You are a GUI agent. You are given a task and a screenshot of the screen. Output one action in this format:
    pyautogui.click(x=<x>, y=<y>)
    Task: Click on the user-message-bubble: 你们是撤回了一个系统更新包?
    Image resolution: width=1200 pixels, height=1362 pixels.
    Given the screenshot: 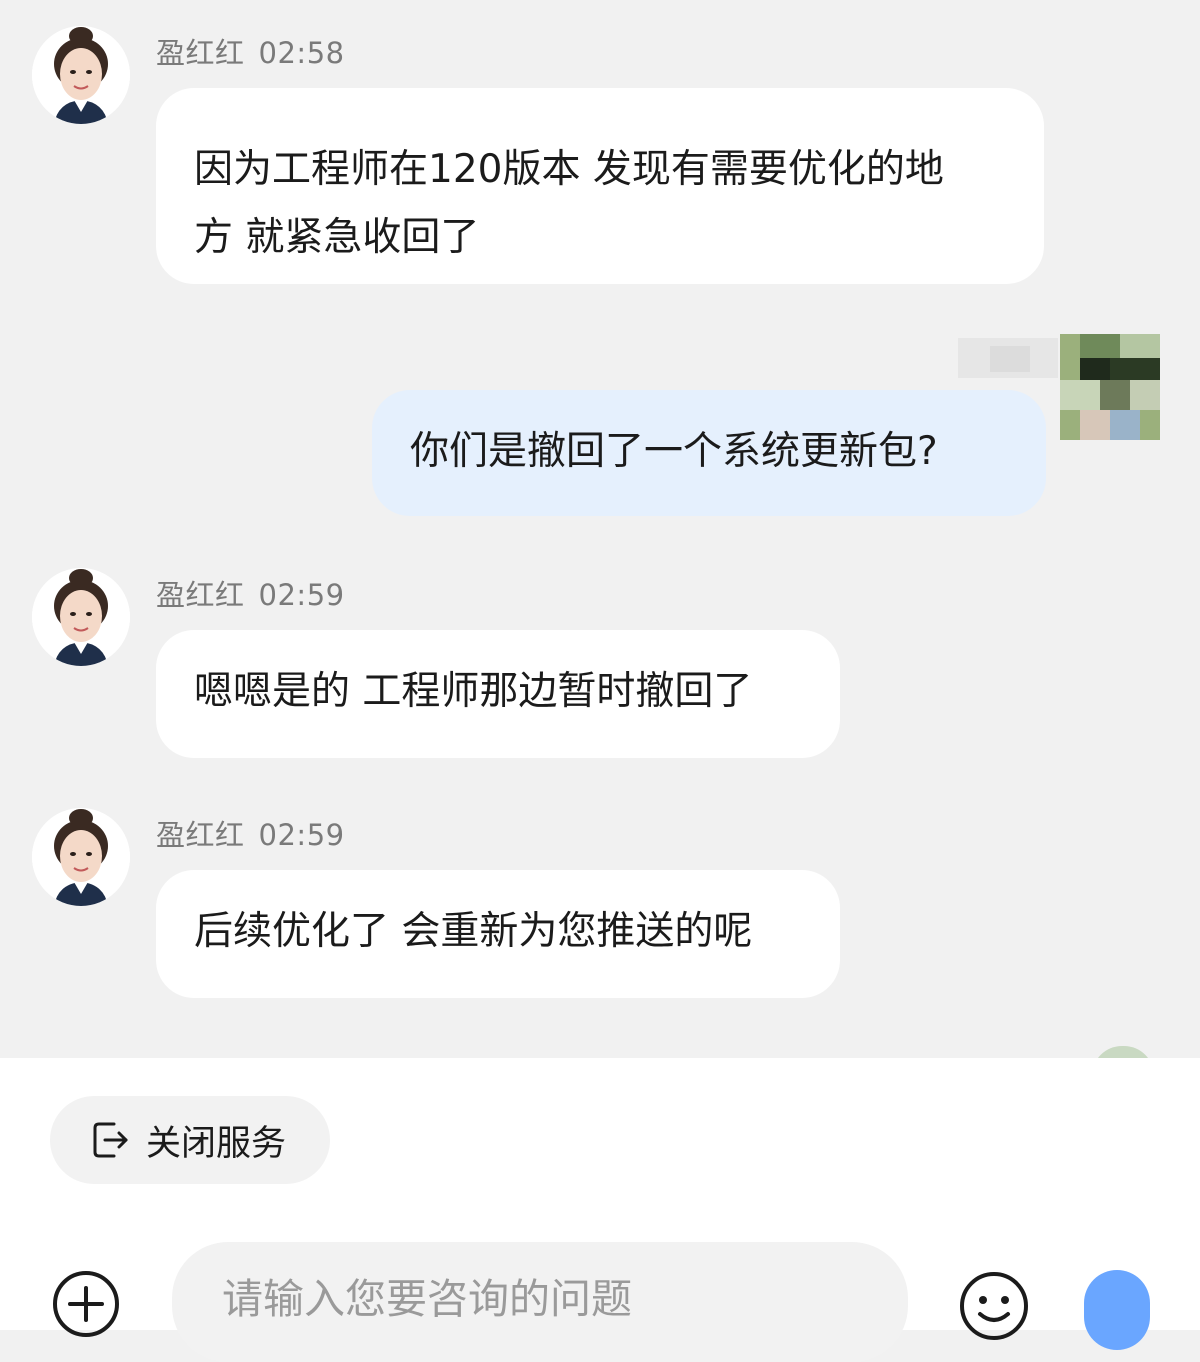 What is the action you would take?
    pyautogui.click(x=709, y=453)
    